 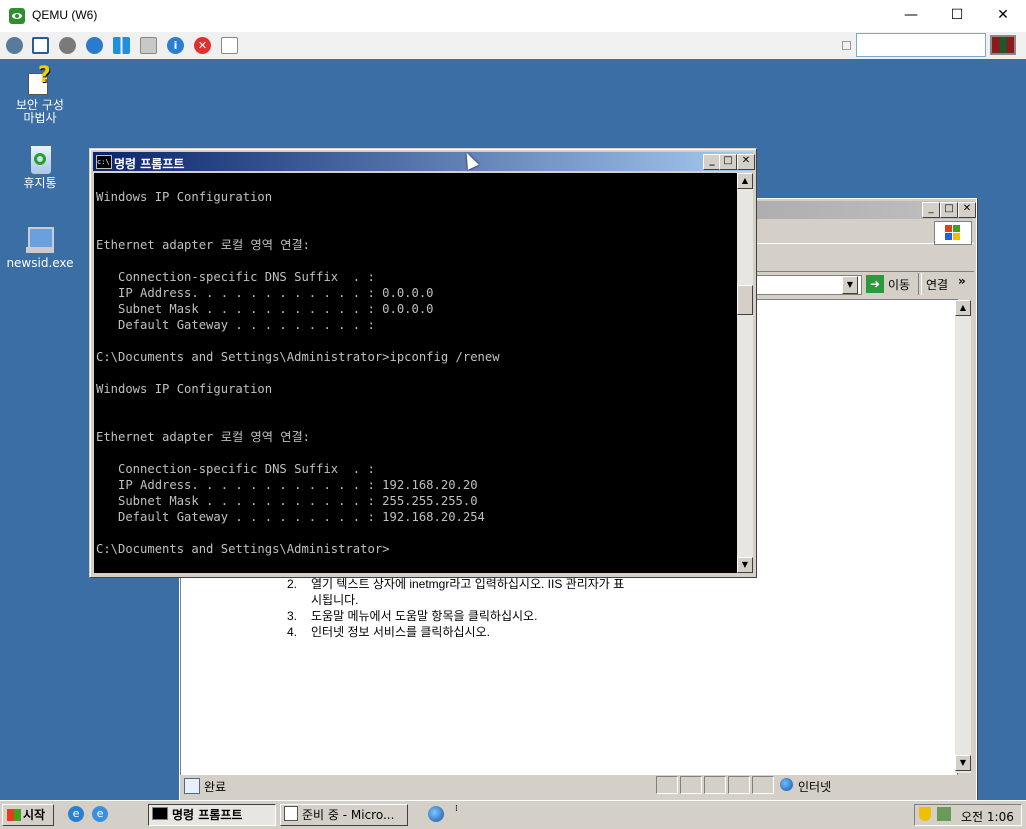 I want to click on status-text: 완료, so click(x=215, y=787).